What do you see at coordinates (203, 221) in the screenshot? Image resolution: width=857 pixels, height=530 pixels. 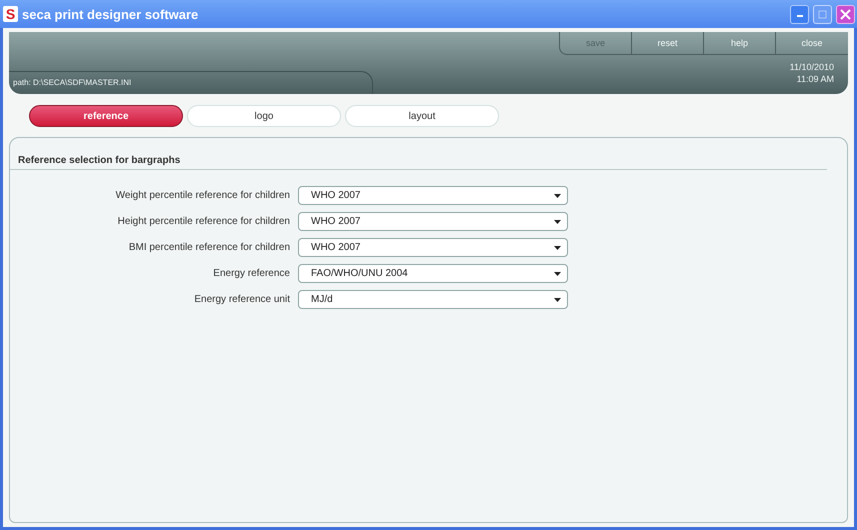 I see `field-label: Height percentile reference for children` at bounding box center [203, 221].